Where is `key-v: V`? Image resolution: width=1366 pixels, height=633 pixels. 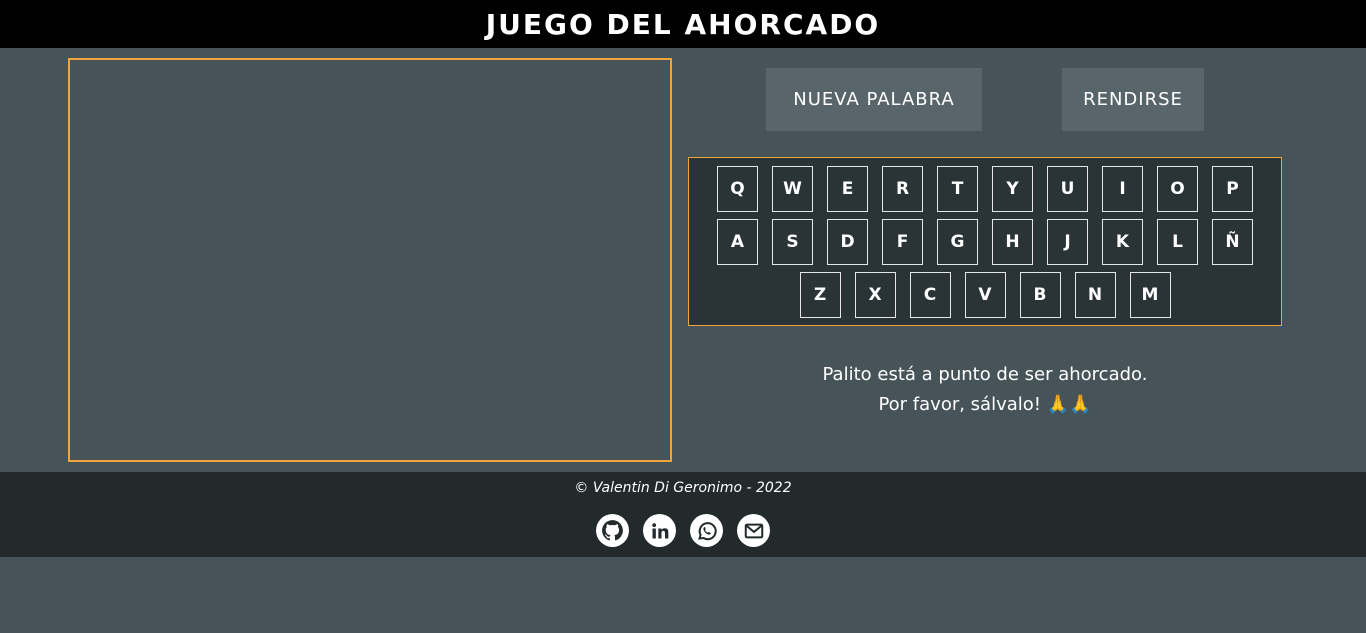
key-v: V is located at coordinates (985, 295).